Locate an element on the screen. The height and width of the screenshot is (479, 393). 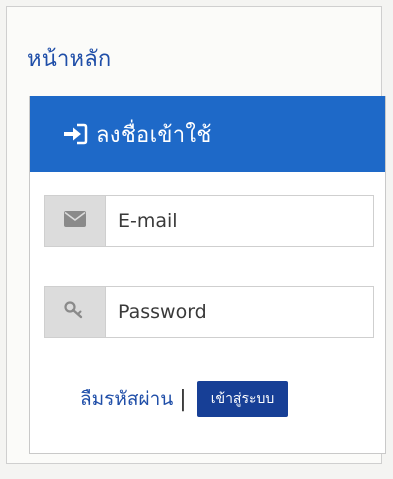
login-actions: ลืมรหัสผ่าน | เข้าสู่ระบบ is located at coordinates (184, 399).